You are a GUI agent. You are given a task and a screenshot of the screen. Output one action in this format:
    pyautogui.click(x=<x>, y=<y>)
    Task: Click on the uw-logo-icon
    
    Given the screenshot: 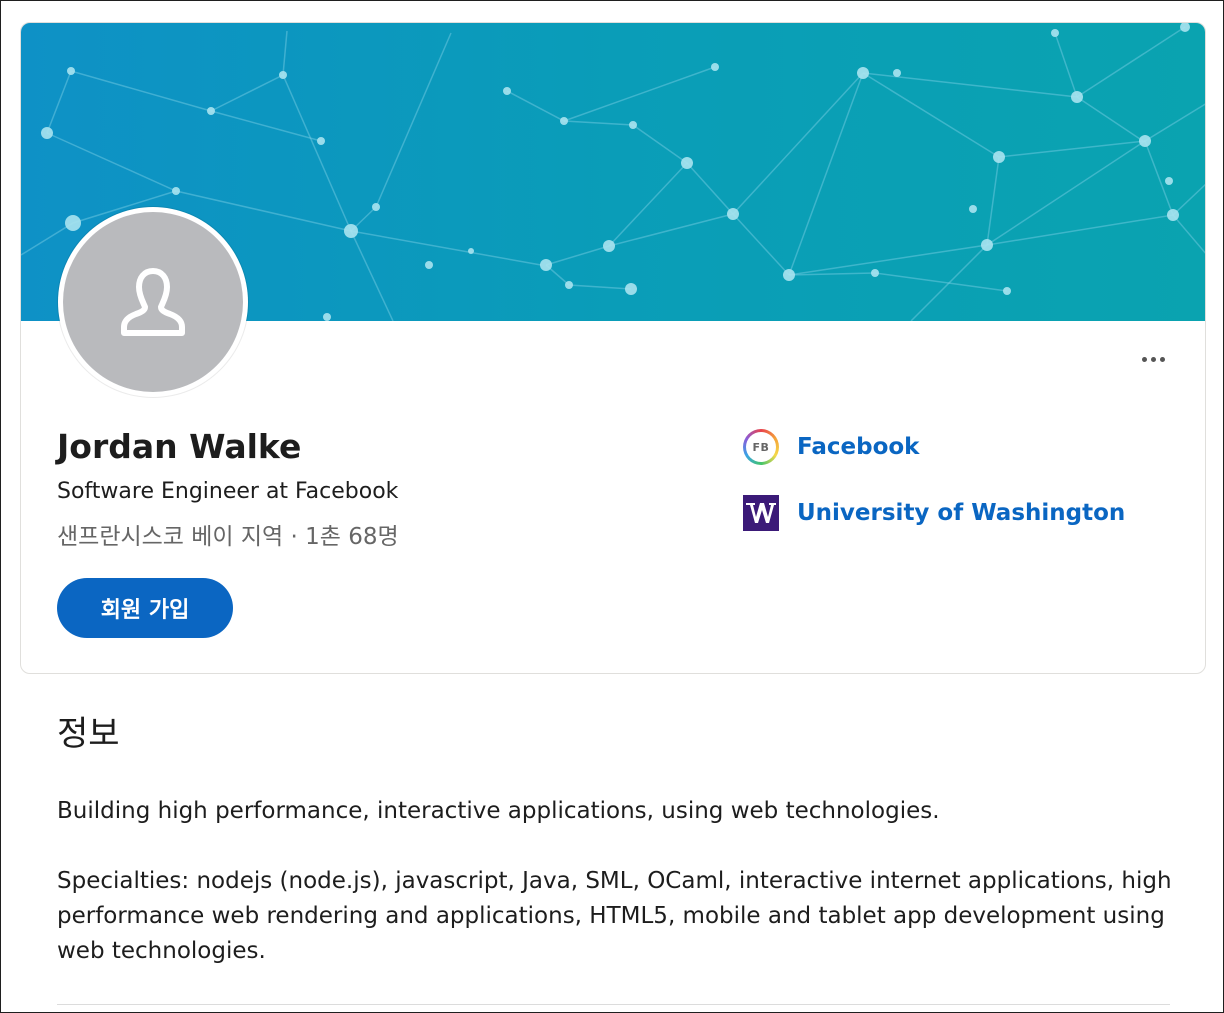 What is the action you would take?
    pyautogui.click(x=761, y=513)
    